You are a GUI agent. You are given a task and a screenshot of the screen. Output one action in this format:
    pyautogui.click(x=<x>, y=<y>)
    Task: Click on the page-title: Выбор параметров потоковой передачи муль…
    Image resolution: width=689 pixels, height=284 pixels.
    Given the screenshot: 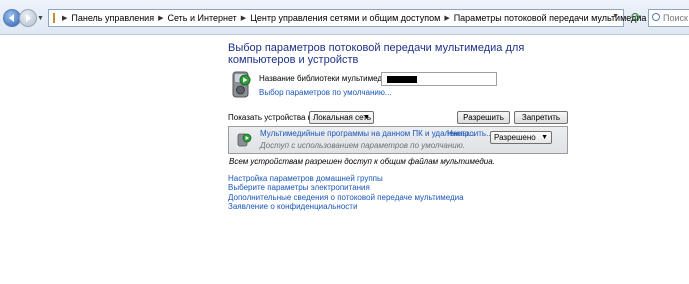 What is the action you would take?
    pyautogui.click(x=376, y=54)
    